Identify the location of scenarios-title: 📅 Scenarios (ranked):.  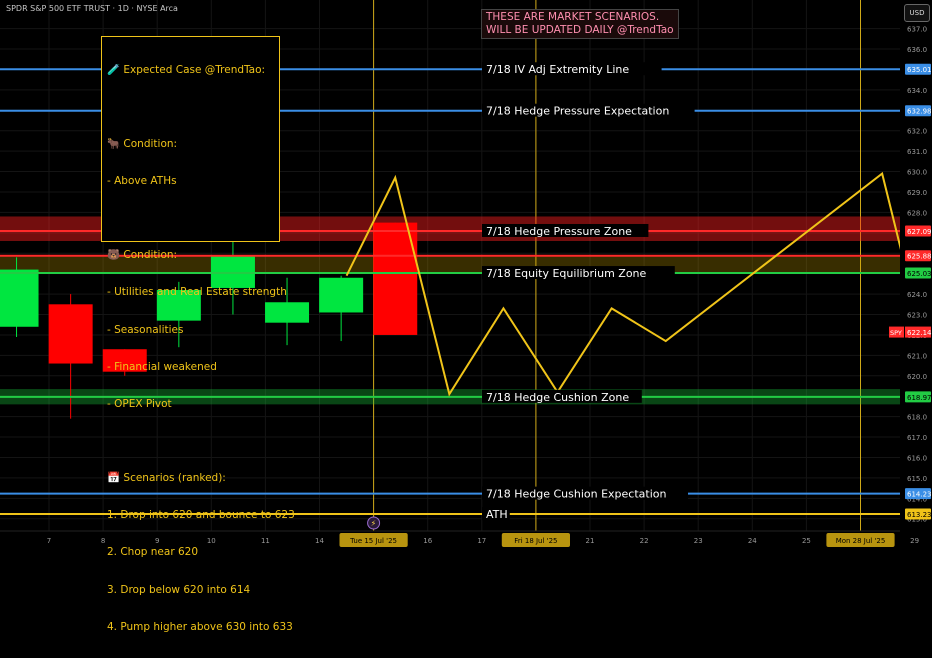
(166, 478).